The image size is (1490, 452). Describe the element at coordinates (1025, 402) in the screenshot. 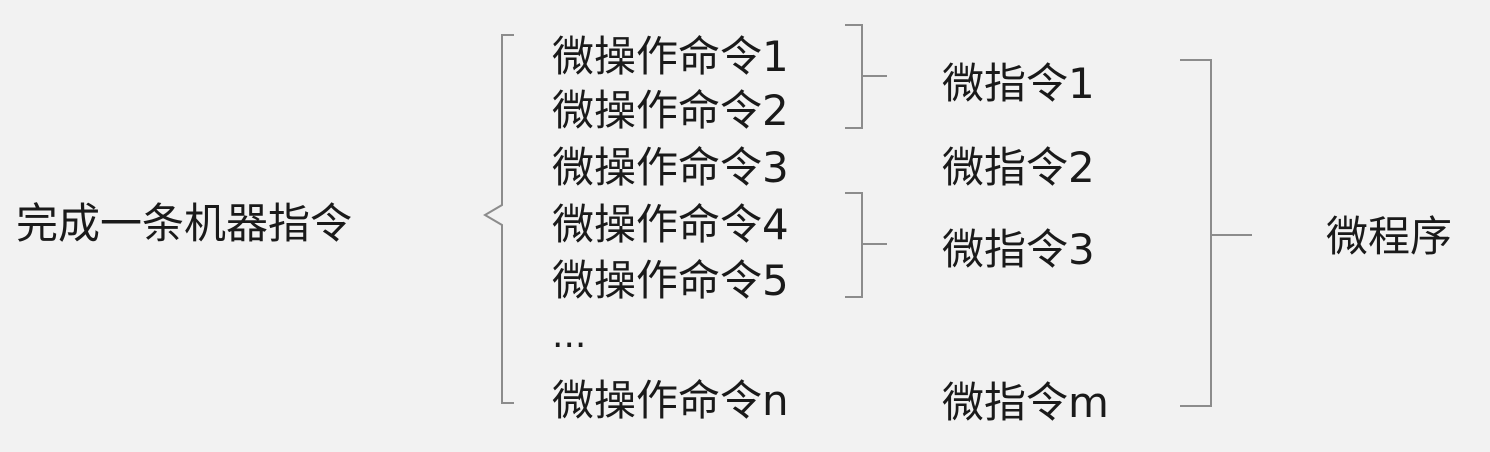

I see `micro-instr-m: 微指令m` at that location.